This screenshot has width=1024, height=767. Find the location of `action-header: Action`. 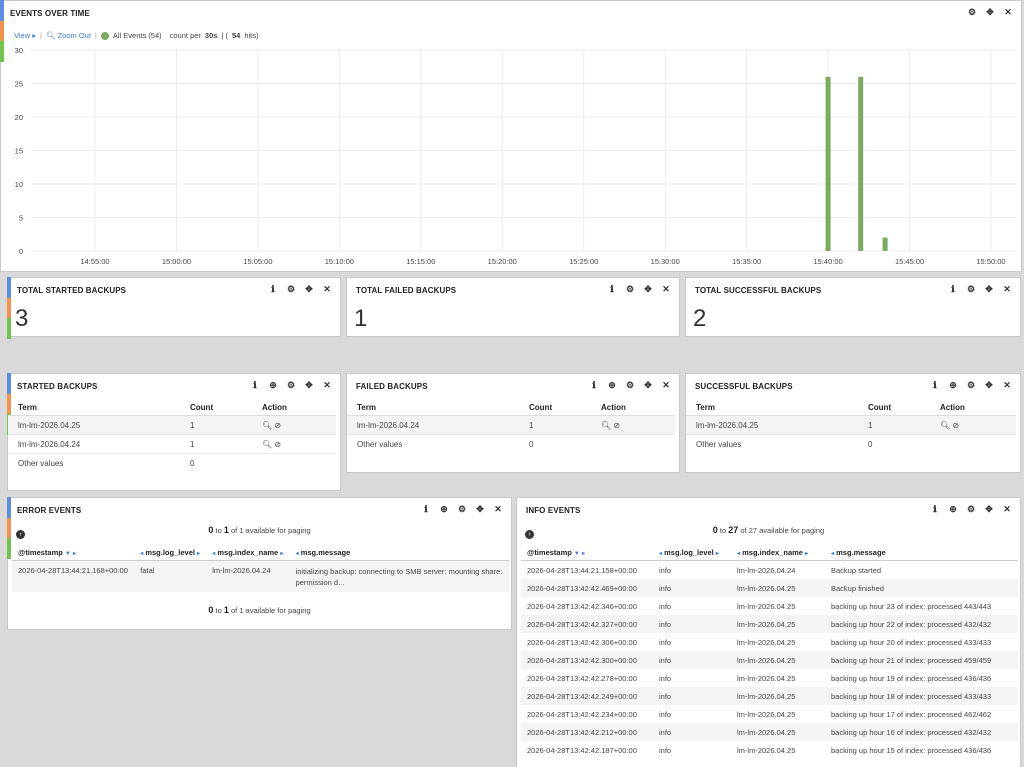

action-header: Action is located at coordinates (973, 407).